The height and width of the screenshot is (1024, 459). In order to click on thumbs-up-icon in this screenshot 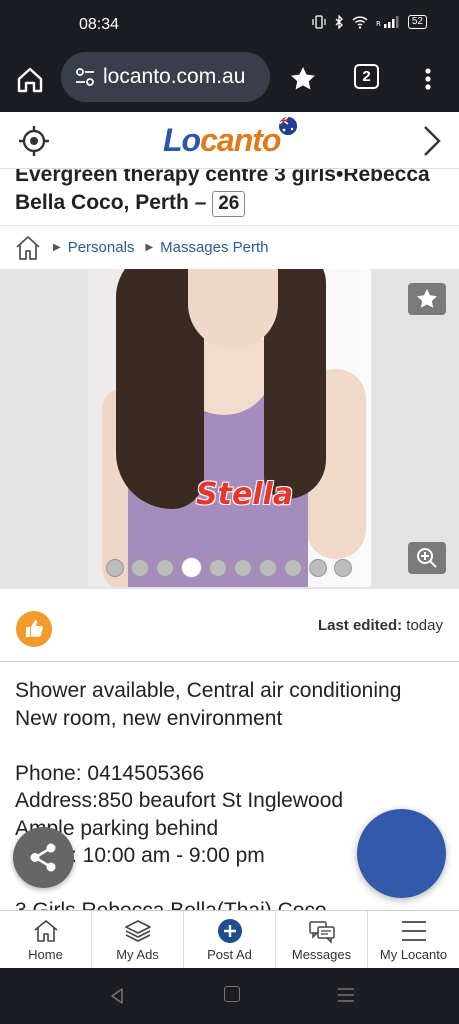, I will do `click(34, 628)`.